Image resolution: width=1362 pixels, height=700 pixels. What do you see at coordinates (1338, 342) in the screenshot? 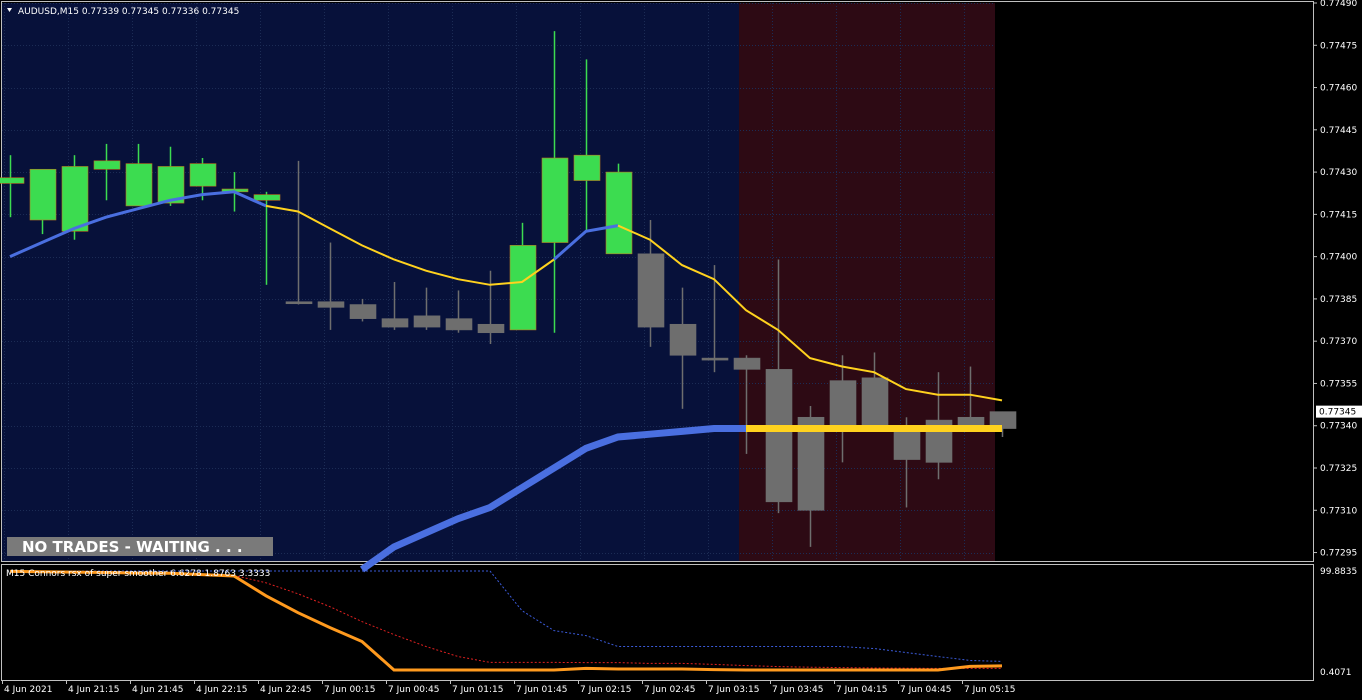
I see `price-tick-label: 0.77370` at bounding box center [1338, 342].